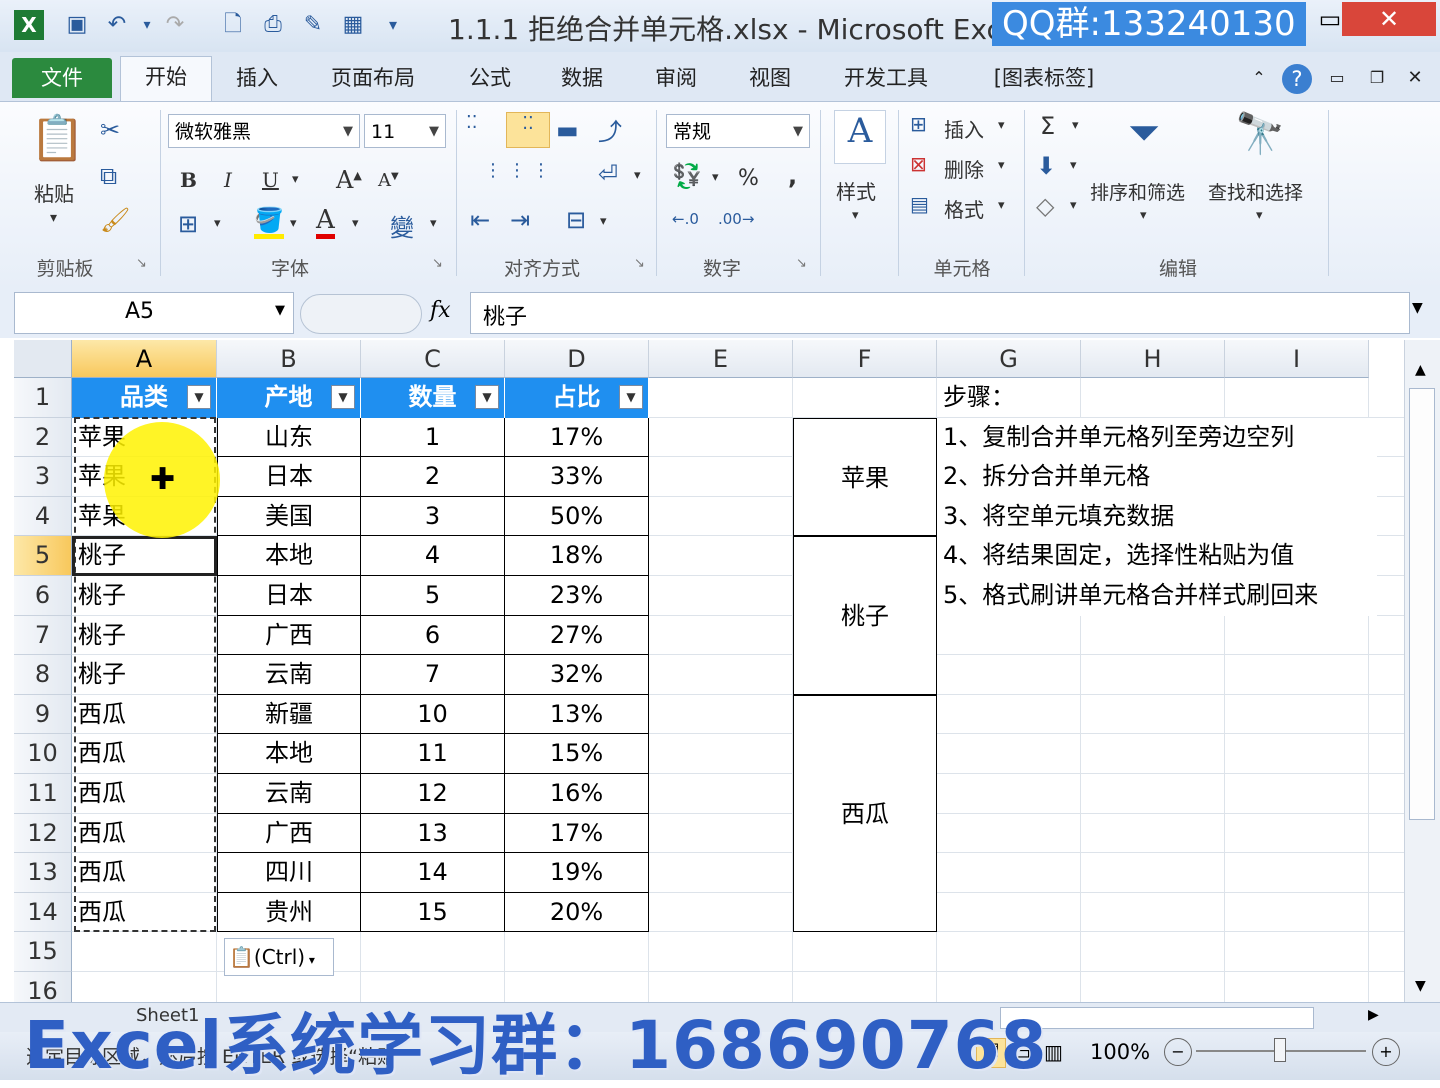 This screenshot has height=1088, width=1440. Describe the element at coordinates (1422, 604) in the screenshot. I see `scroll-thumb` at that location.